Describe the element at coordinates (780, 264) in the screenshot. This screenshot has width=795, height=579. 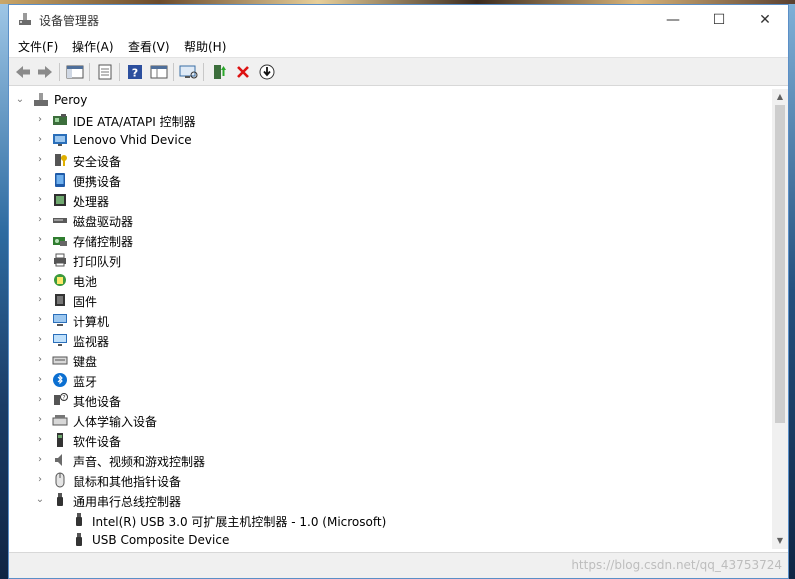
I see `scrollbar-thumb` at that location.